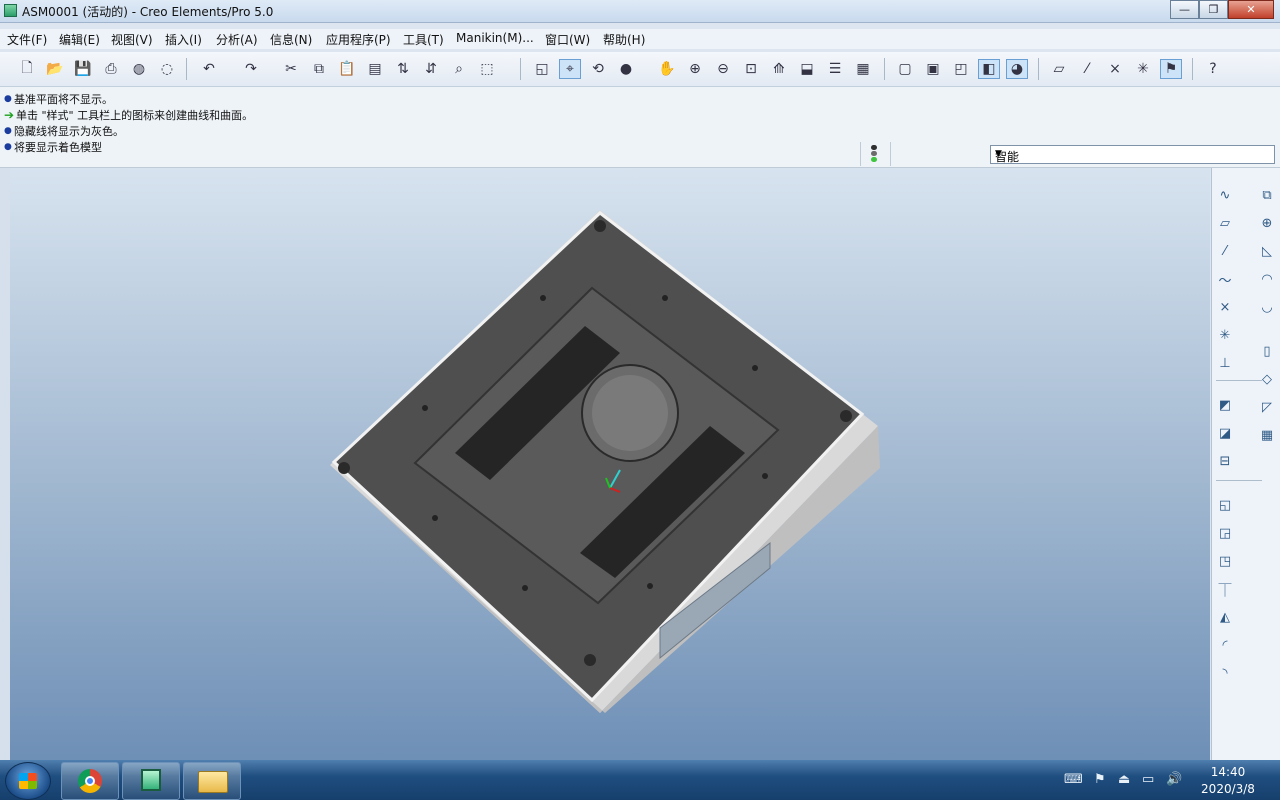 This screenshot has width=1280, height=800. What do you see at coordinates (1267, 379) in the screenshot?
I see `merge-icon: ◇` at bounding box center [1267, 379].